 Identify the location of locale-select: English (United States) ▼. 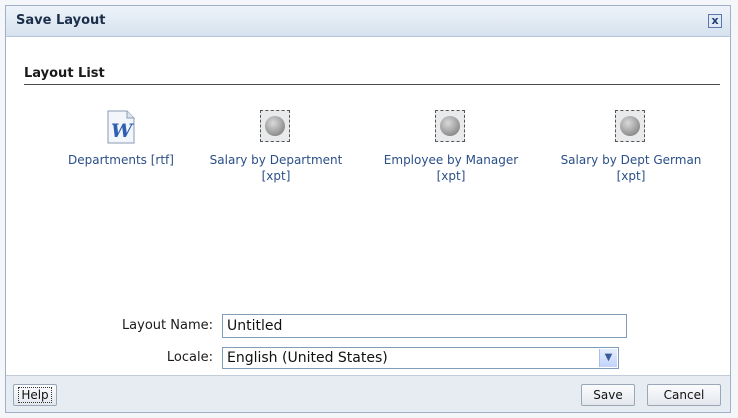
(420, 358).